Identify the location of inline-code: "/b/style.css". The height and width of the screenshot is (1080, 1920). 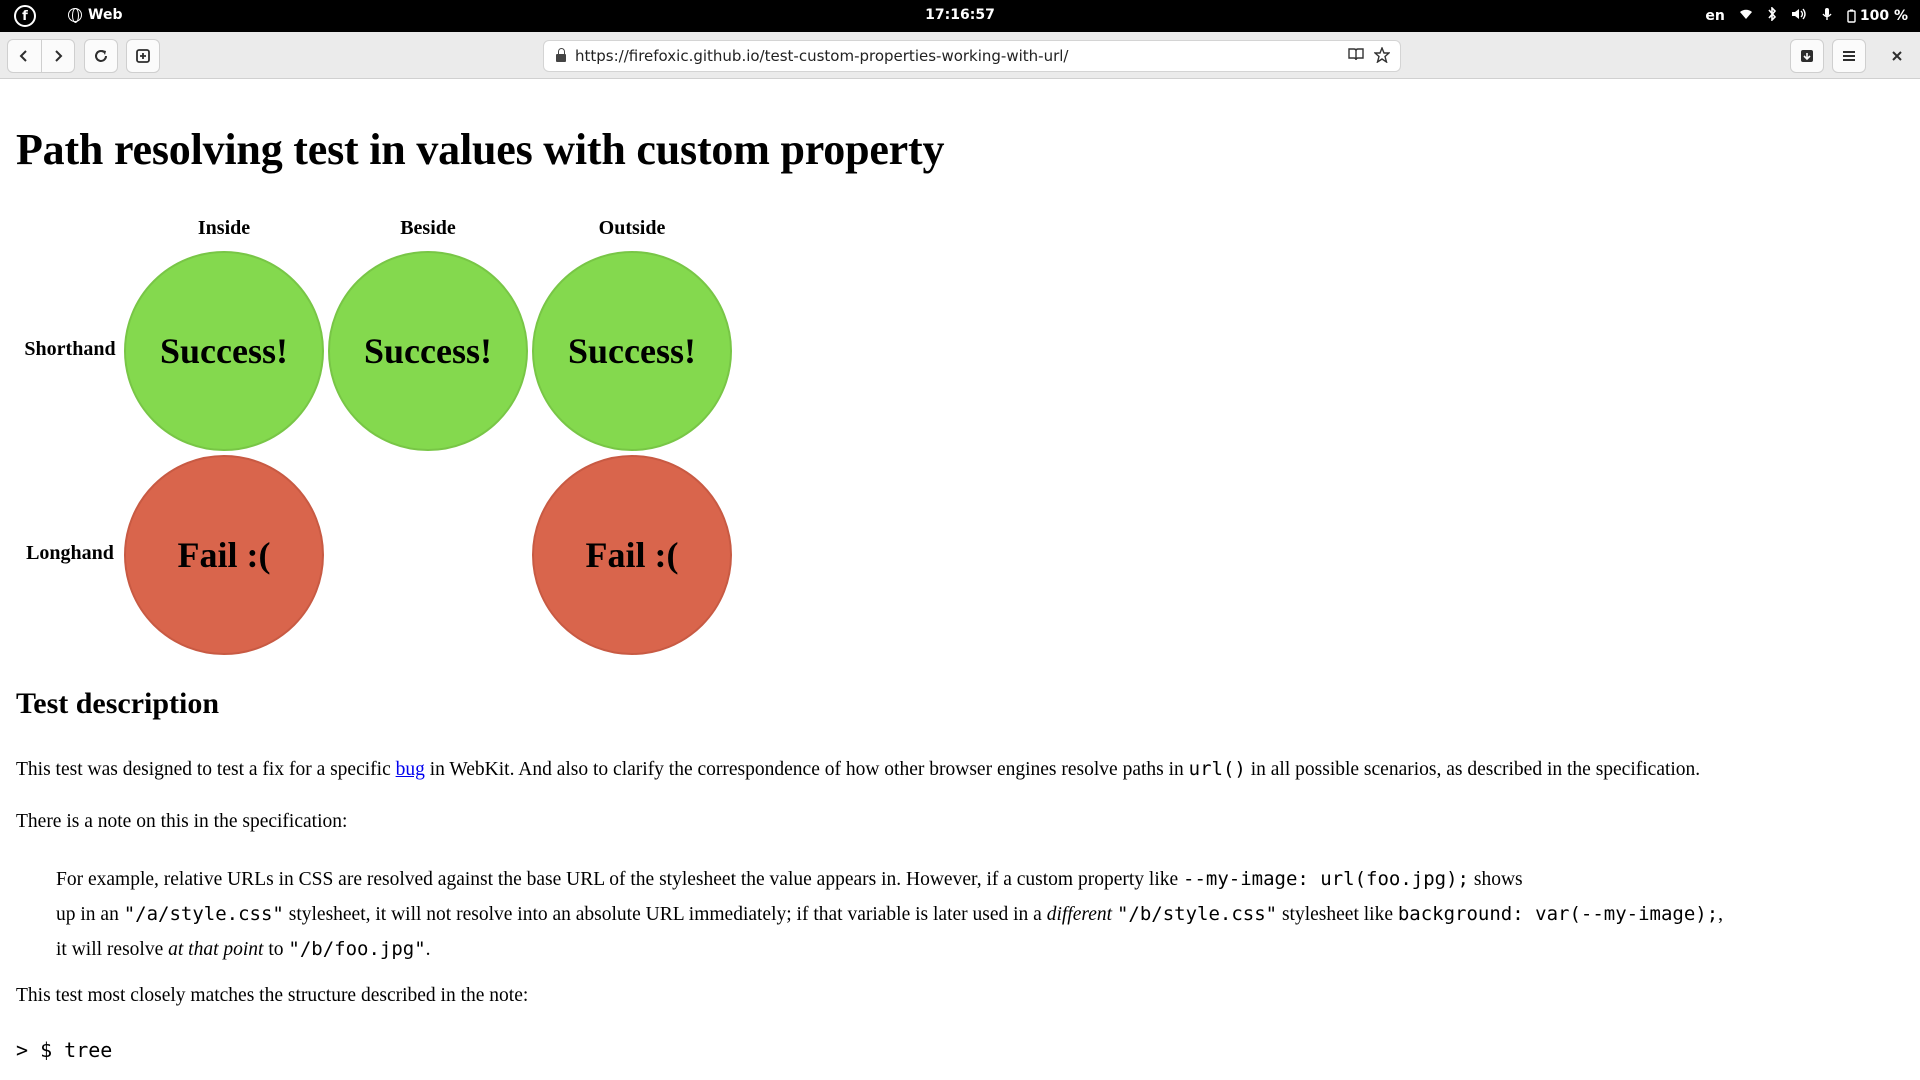
(1197, 914).